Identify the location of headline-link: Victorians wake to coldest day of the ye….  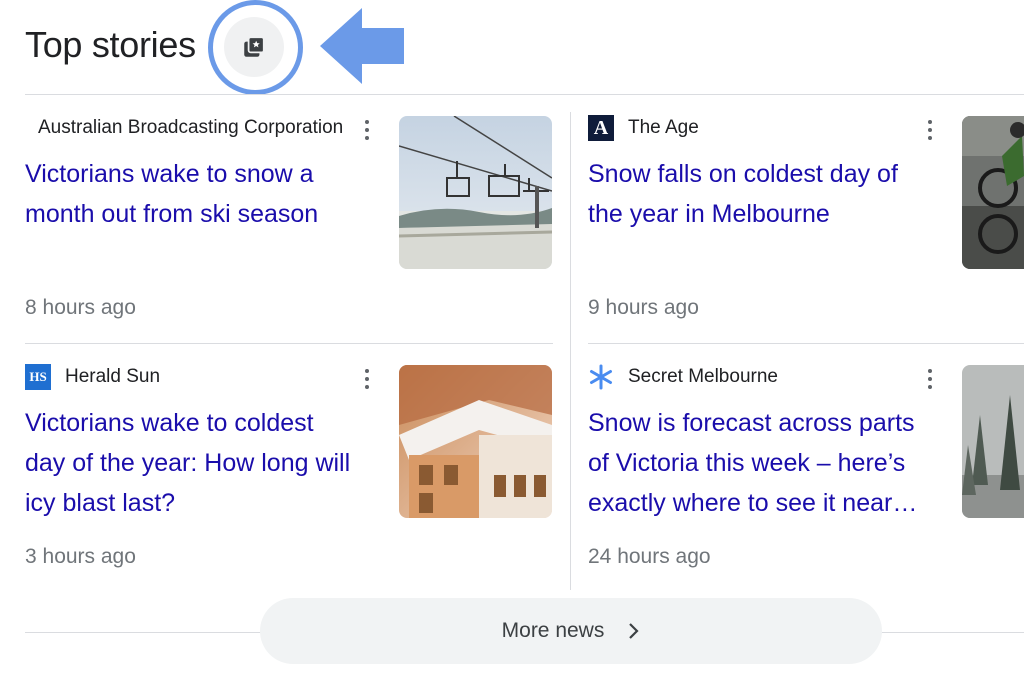
(187, 463).